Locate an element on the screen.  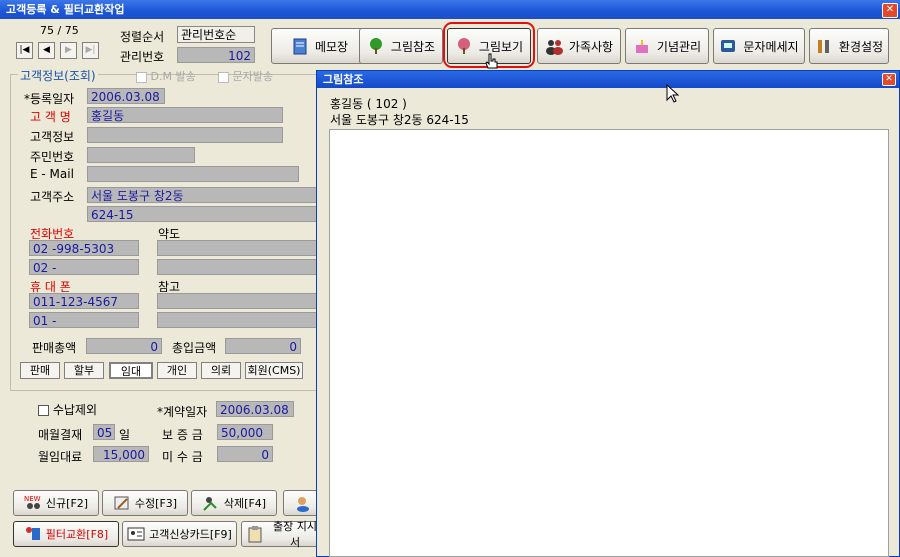
tab-sales: 판매 is located at coordinates (40, 370).